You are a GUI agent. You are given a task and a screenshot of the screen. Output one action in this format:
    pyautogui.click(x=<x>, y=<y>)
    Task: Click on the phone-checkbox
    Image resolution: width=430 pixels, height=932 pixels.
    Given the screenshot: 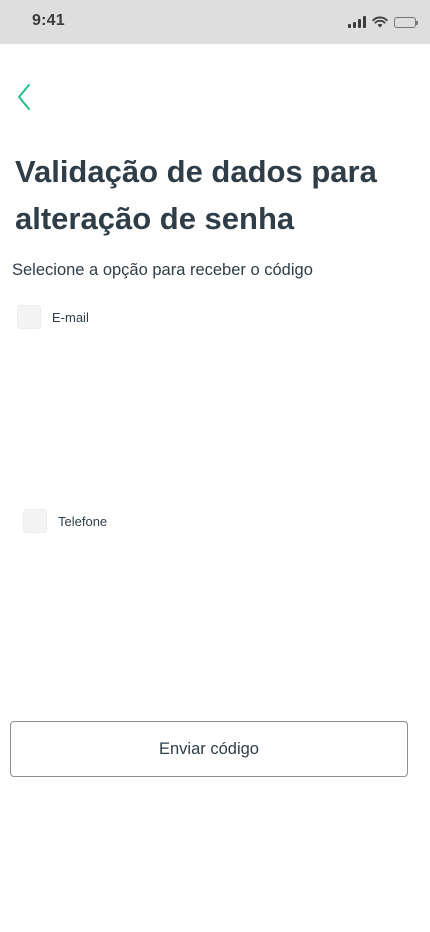 What is the action you would take?
    pyautogui.click(x=35, y=521)
    